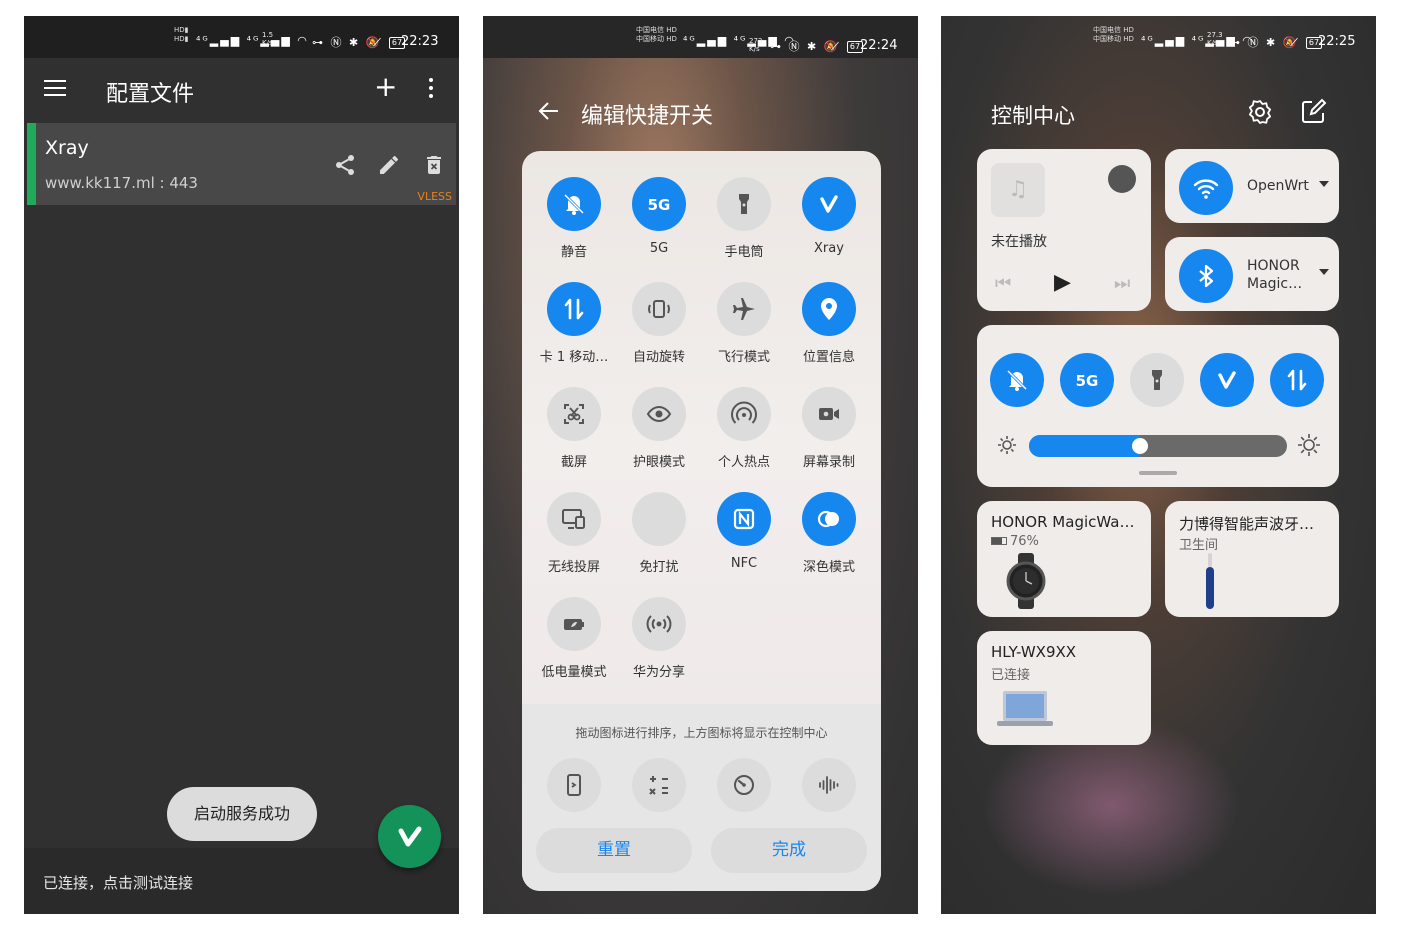 This screenshot has width=1401, height=938. I want to click on switch-tile: 飞行模式, so click(744, 323).